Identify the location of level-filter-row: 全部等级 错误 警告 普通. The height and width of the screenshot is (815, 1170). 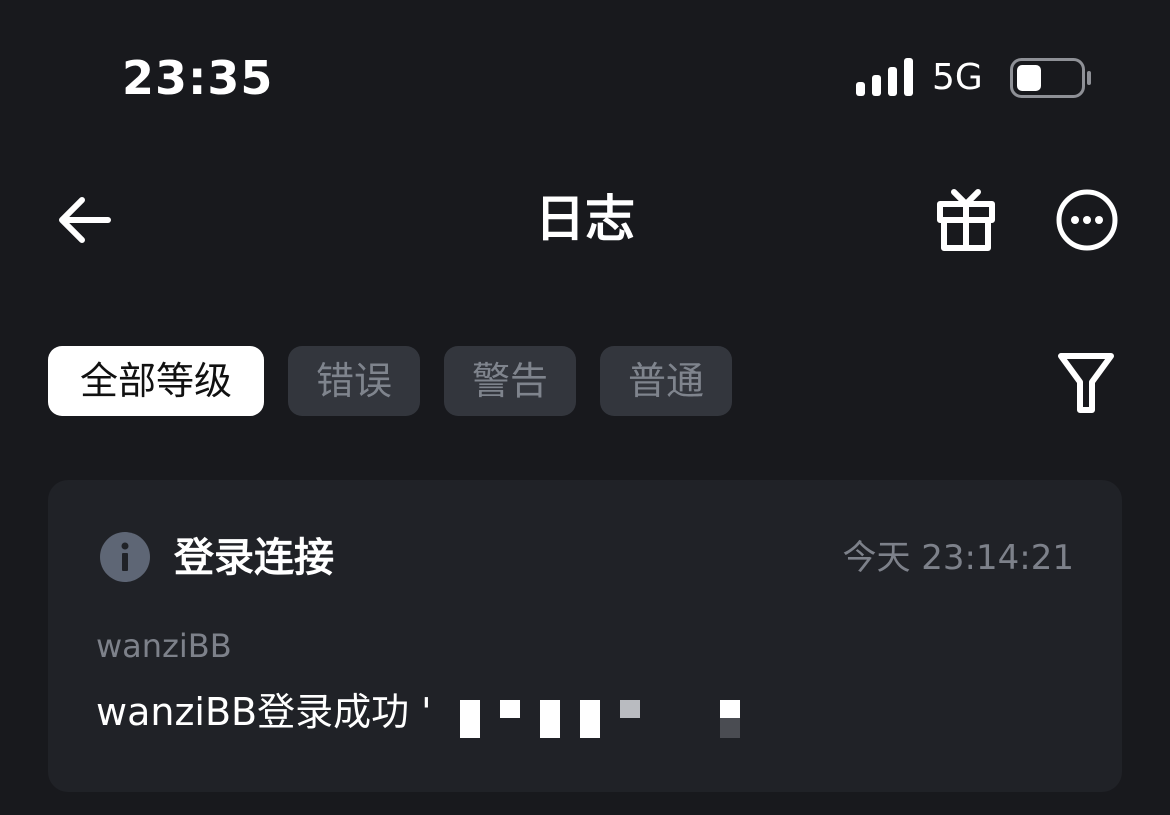
(585, 381).